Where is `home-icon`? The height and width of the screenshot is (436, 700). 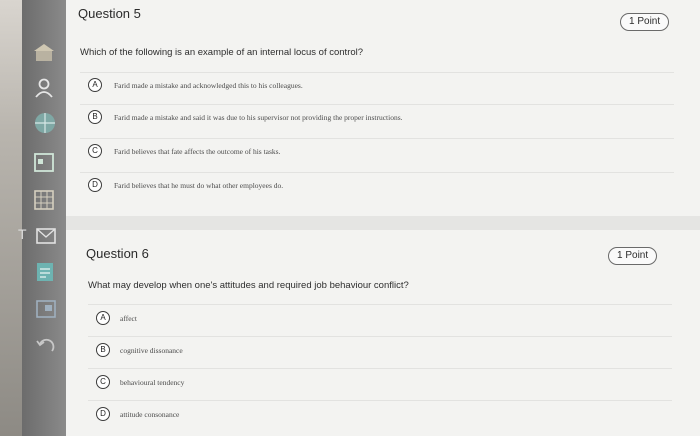
home-icon is located at coordinates (44, 53).